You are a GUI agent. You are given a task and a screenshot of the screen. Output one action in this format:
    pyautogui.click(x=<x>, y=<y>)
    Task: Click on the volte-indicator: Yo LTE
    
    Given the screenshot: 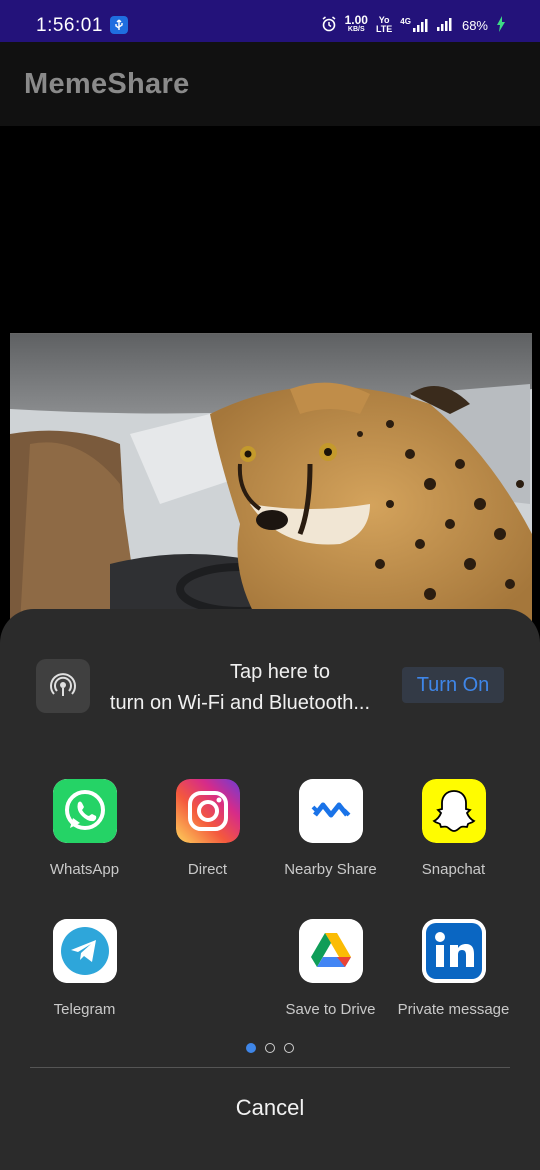 What is the action you would take?
    pyautogui.click(x=384, y=24)
    